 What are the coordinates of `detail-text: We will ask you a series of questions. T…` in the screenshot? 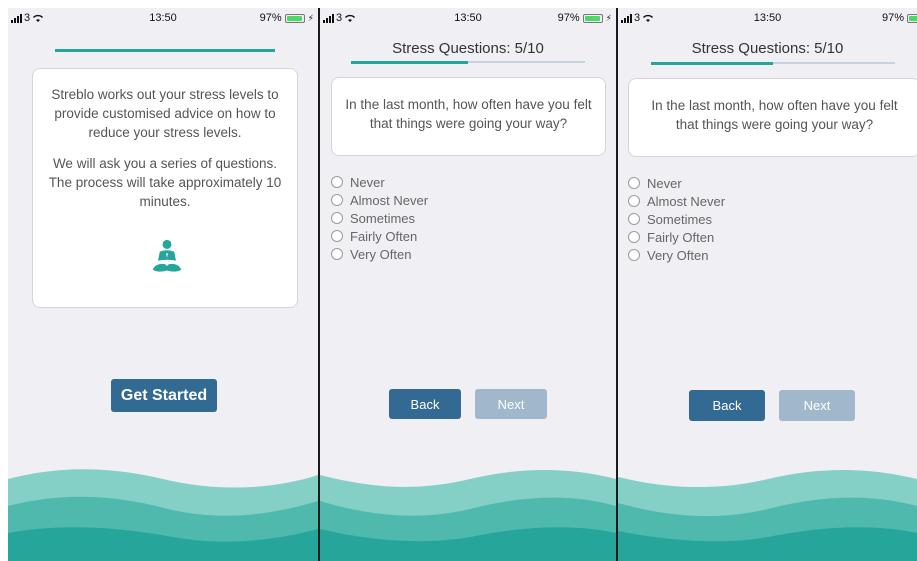 It's located at (165, 182).